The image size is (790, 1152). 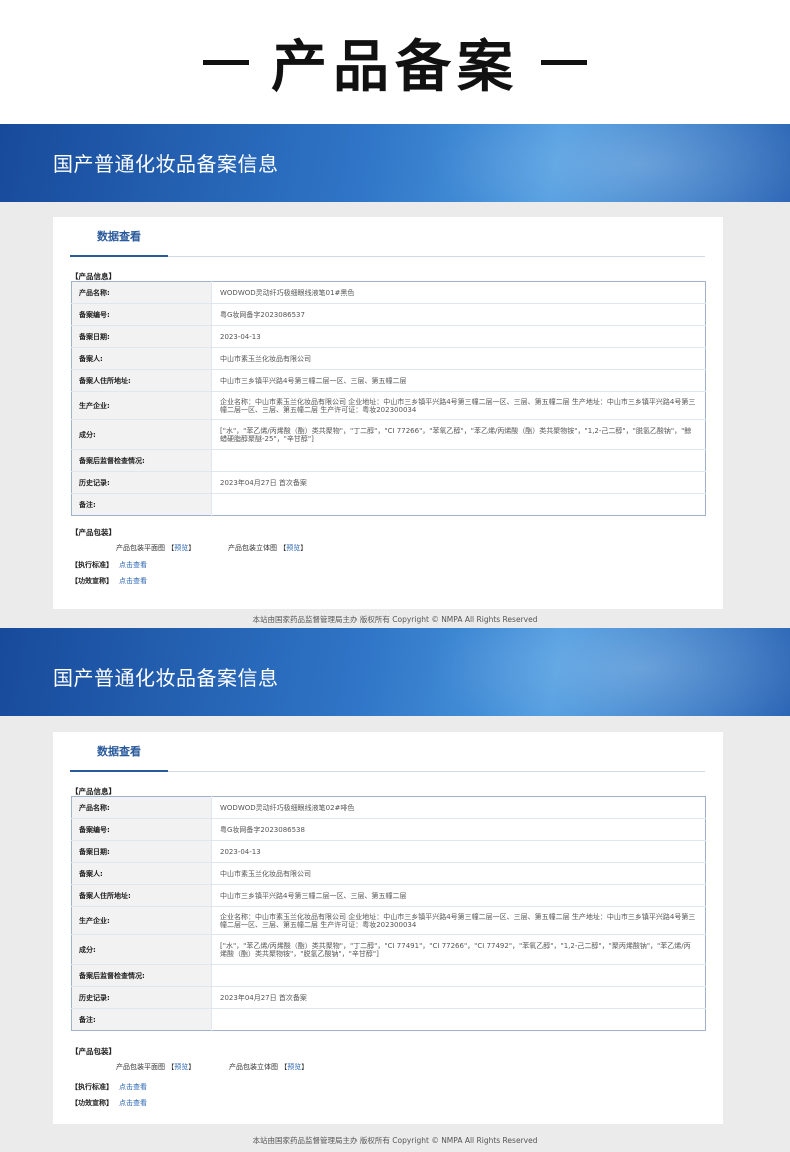 I want to click on table-row: 产品名称: WODWOD灵动纤巧极细眼线液笔01#黑色, so click(x=388, y=292).